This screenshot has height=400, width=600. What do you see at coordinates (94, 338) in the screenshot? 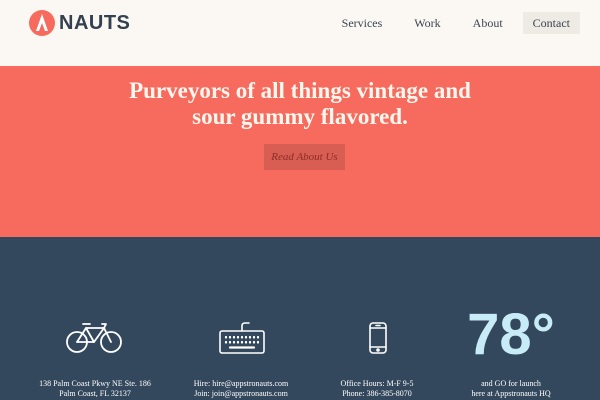
I see `bicycle-icon` at bounding box center [94, 338].